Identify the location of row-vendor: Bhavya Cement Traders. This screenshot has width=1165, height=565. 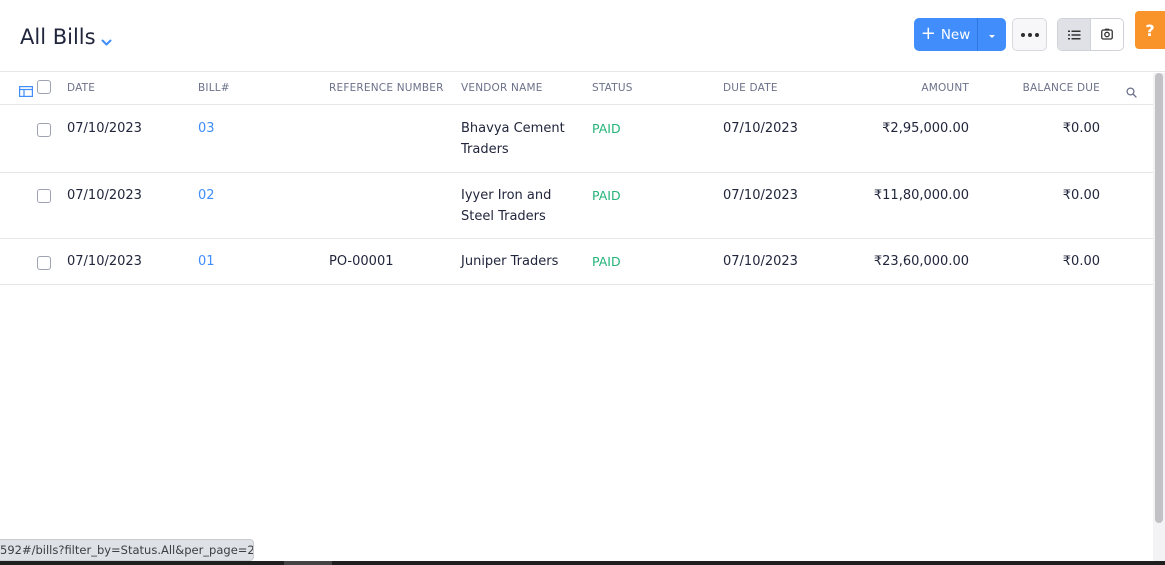
(513, 139).